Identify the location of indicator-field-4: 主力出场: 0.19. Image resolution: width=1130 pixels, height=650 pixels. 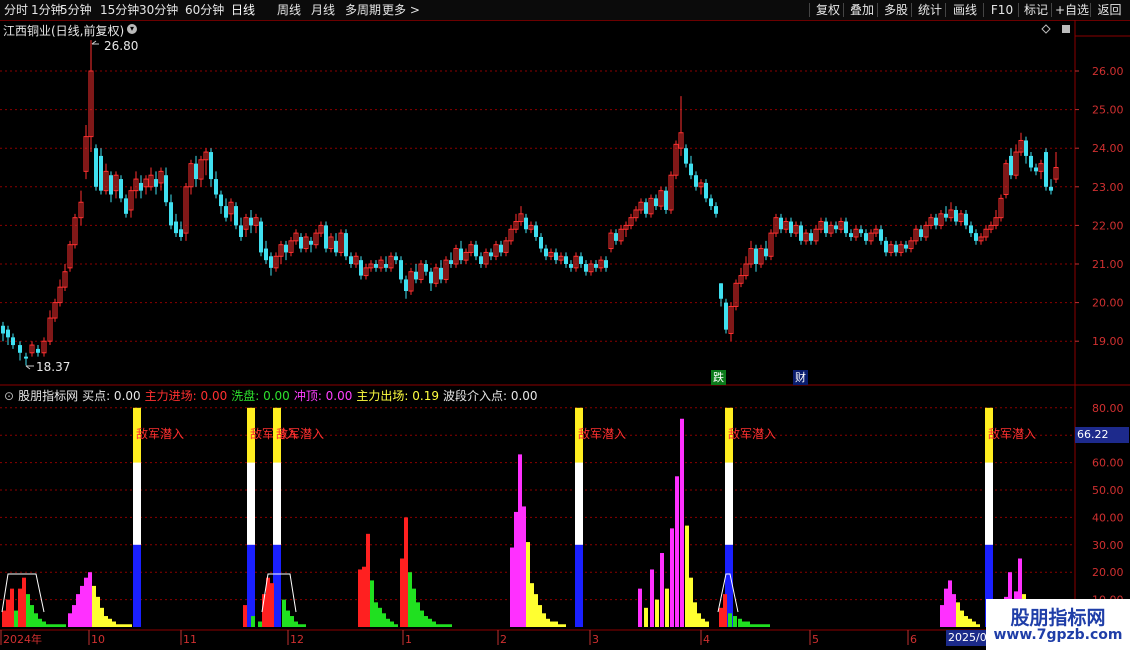
(397, 396).